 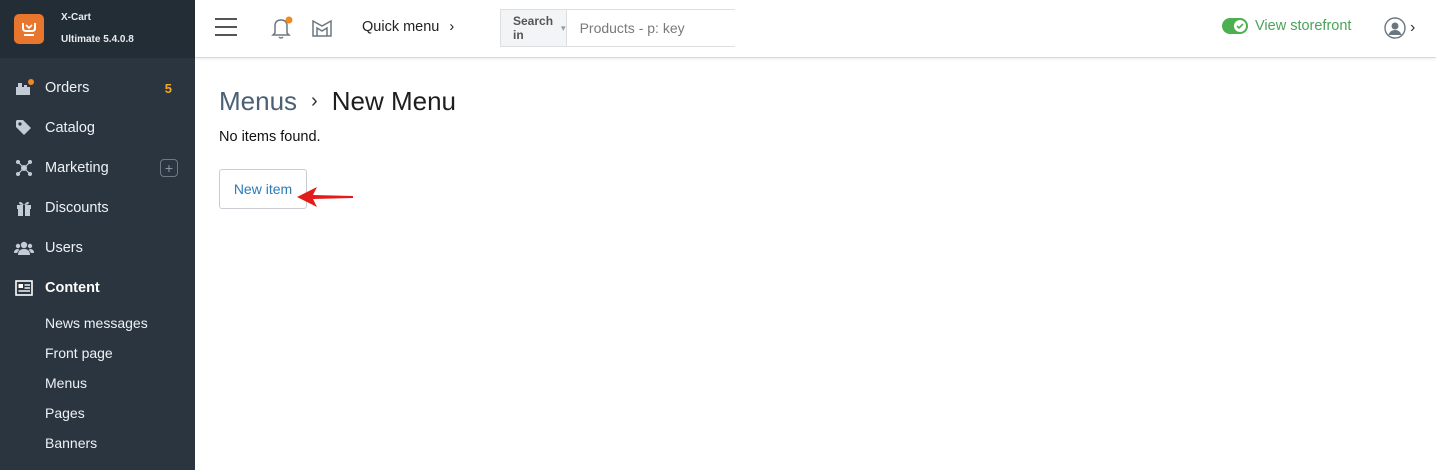 I want to click on users-icon, so click(x=24, y=248).